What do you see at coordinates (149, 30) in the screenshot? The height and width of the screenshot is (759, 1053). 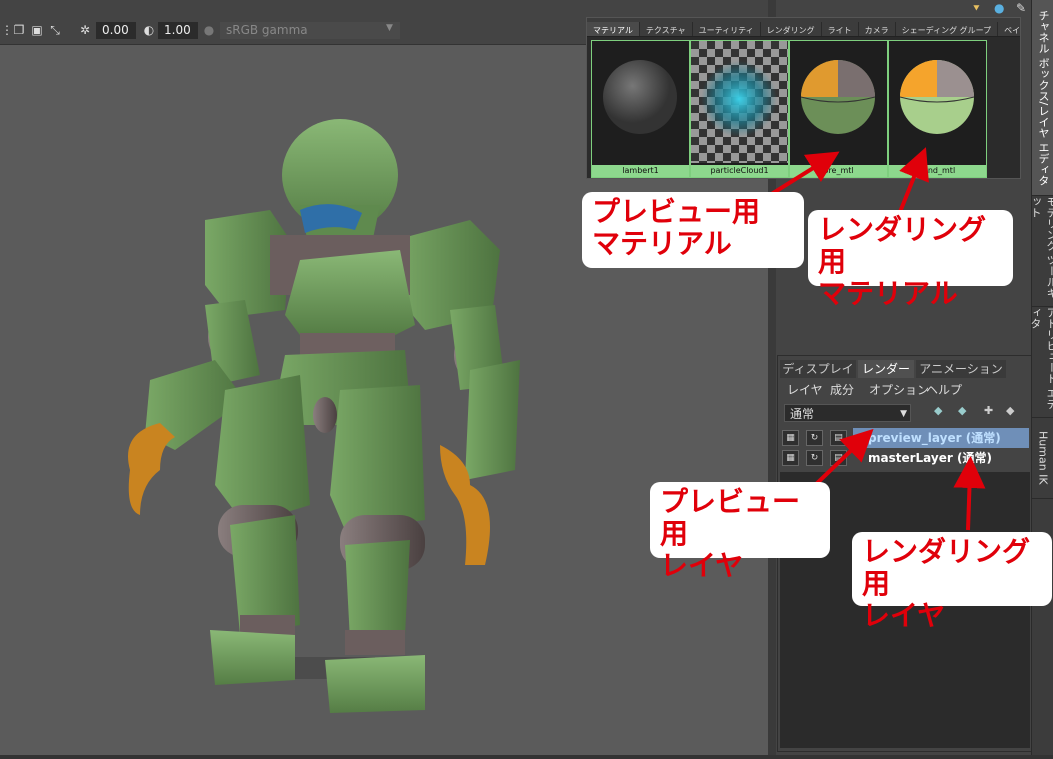 I see `gamma-icon: ◐` at bounding box center [149, 30].